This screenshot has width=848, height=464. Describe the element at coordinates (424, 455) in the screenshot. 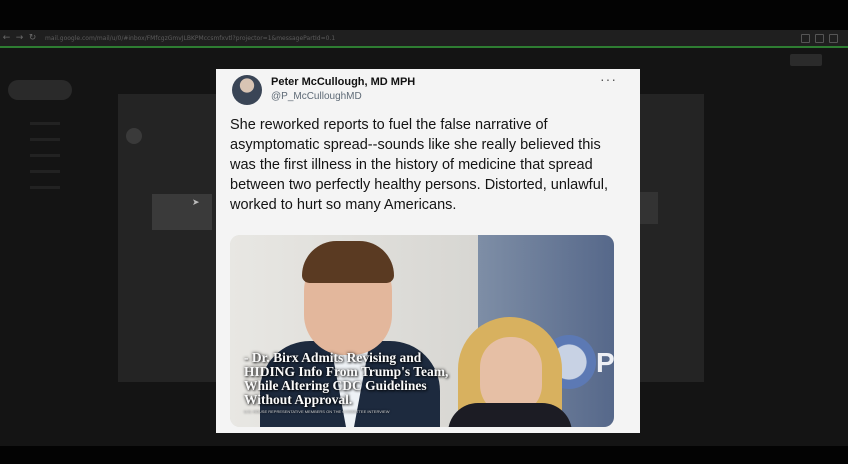

I see `letterbox-bottom` at that location.